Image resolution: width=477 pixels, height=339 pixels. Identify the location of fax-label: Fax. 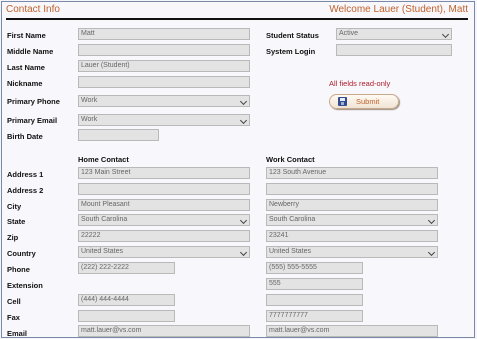
(13, 317).